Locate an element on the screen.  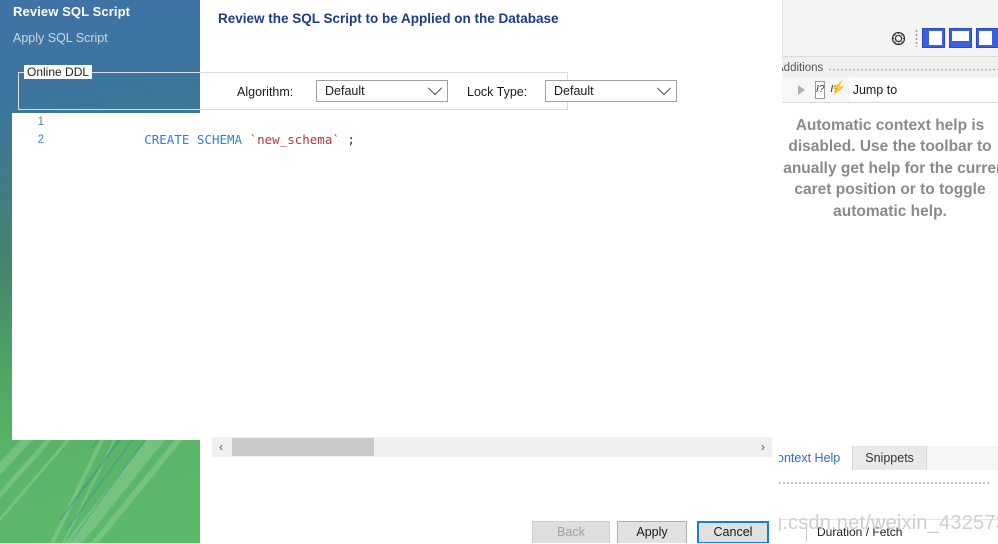
additions-section-header: Additions is located at coordinates (890, 67).